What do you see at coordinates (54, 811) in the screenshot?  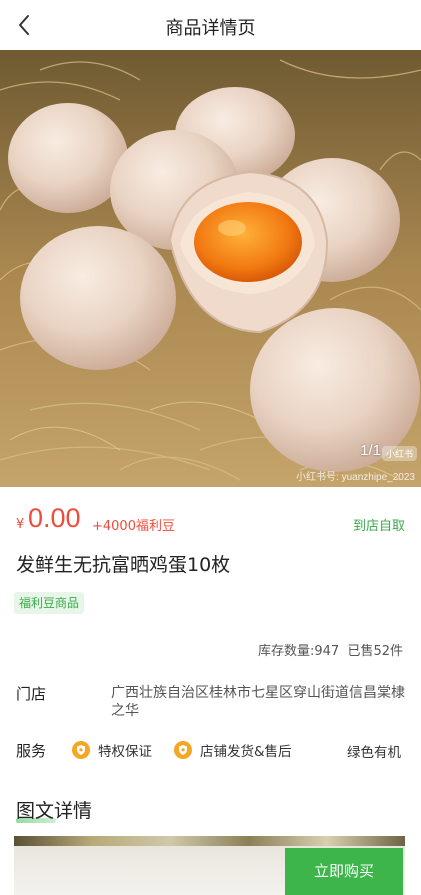 I see `detail-section-title: 图文详情` at bounding box center [54, 811].